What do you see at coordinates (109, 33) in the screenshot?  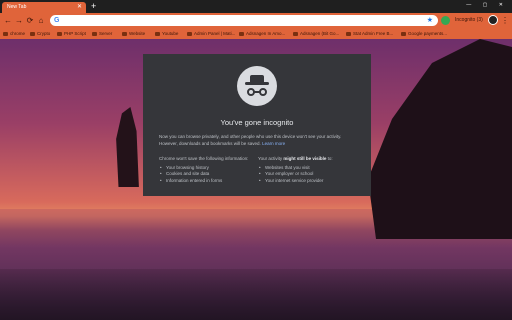 I see `bookmark-item: Server` at bounding box center [109, 33].